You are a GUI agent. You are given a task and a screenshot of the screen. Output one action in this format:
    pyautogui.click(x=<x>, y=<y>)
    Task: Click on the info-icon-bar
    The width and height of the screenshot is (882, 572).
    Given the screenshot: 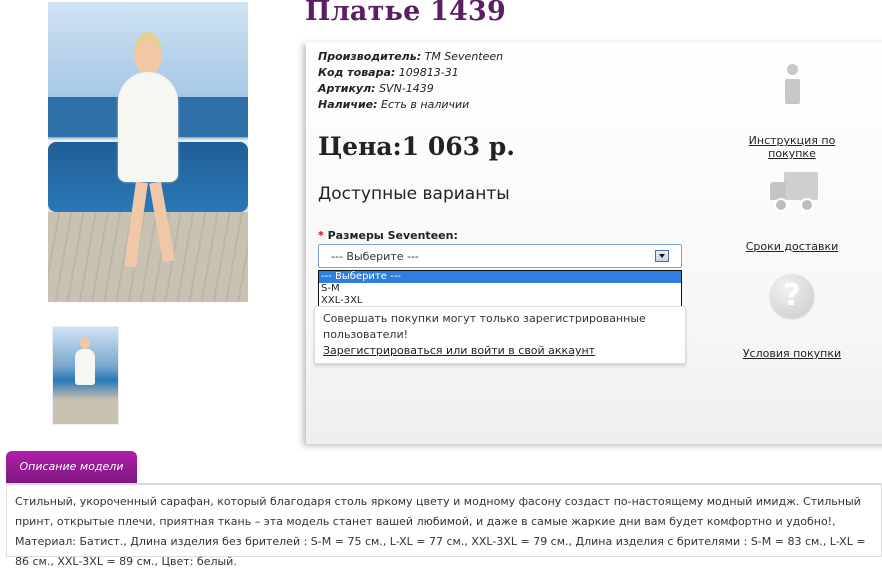 What is the action you would take?
    pyautogui.click(x=792, y=91)
    